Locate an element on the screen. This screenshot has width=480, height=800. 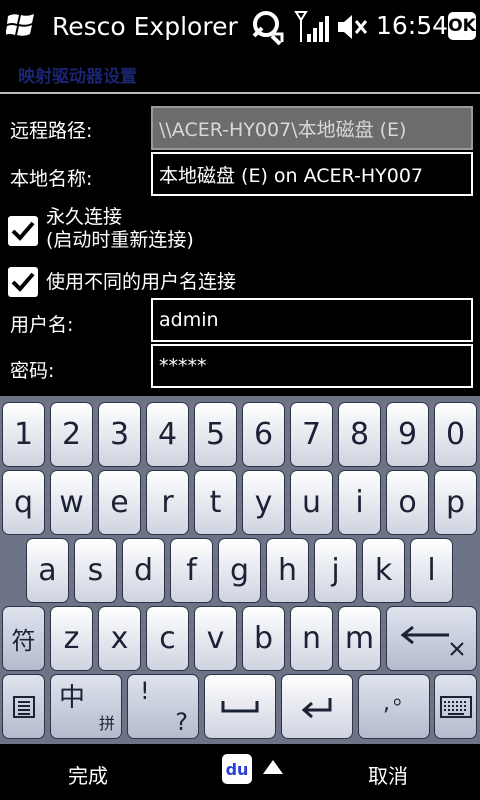
different-user-checkbox is located at coordinates (23, 282).